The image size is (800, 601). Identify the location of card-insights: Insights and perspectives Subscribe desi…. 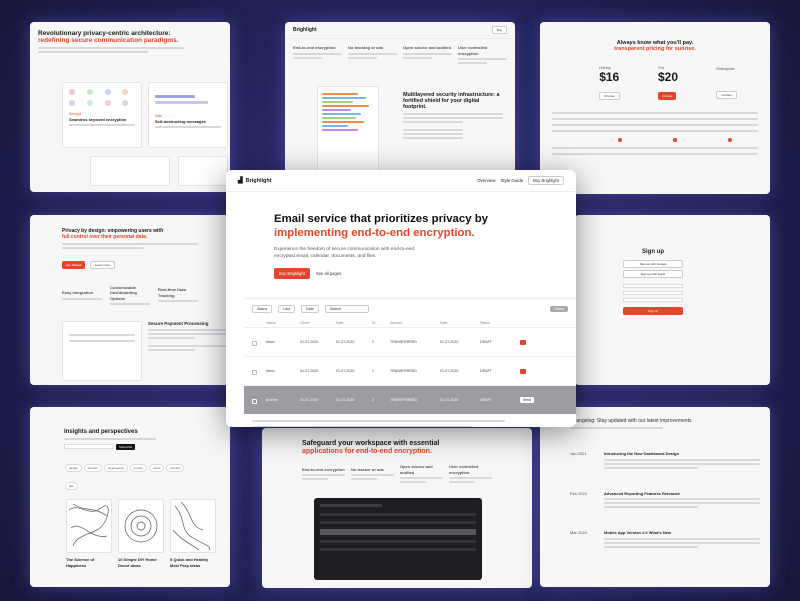
(130, 497).